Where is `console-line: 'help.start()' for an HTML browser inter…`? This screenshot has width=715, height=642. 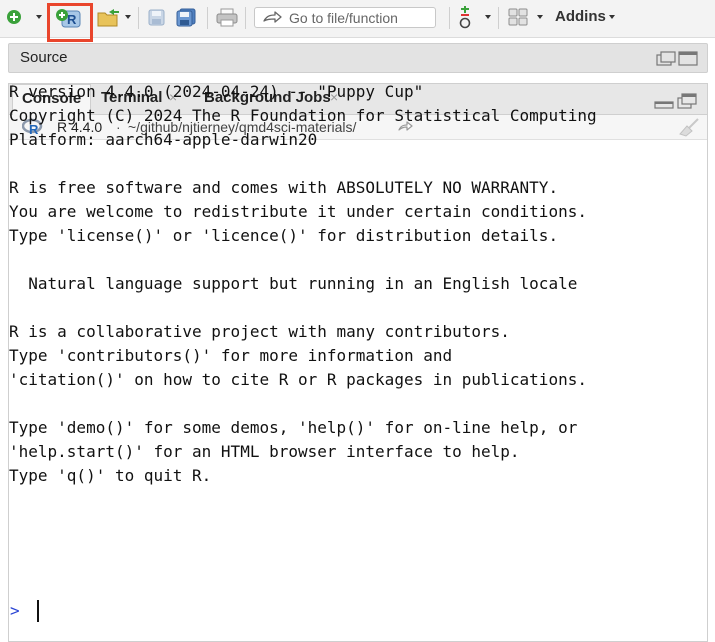 console-line: 'help.start()' for an HTML browser inter… is located at coordinates (264, 451).